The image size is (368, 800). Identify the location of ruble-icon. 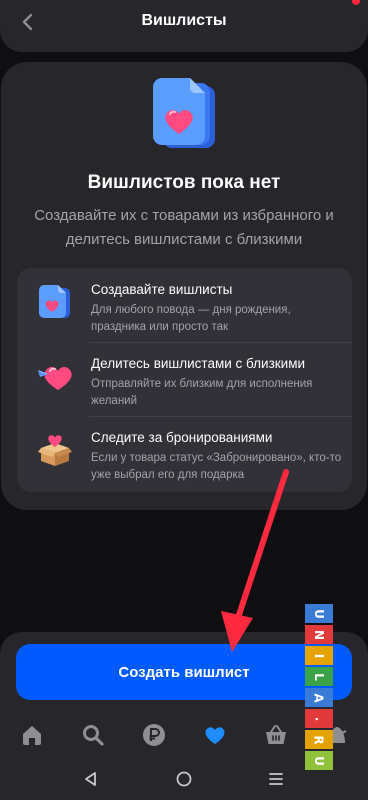
(154, 735).